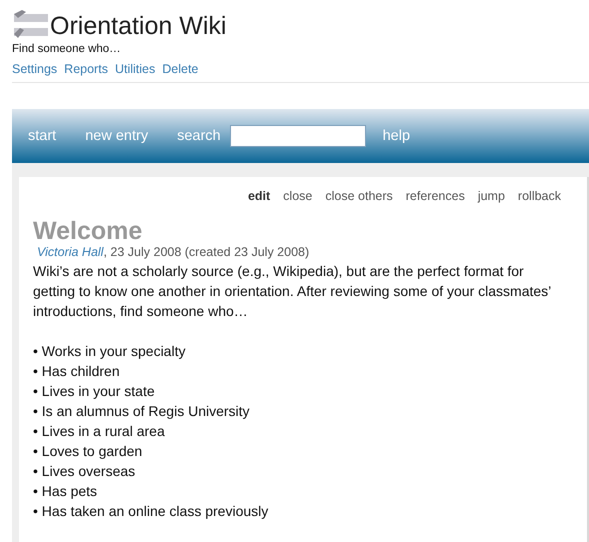 The image size is (589, 542). I want to click on toolbar-command: close, so click(297, 196).